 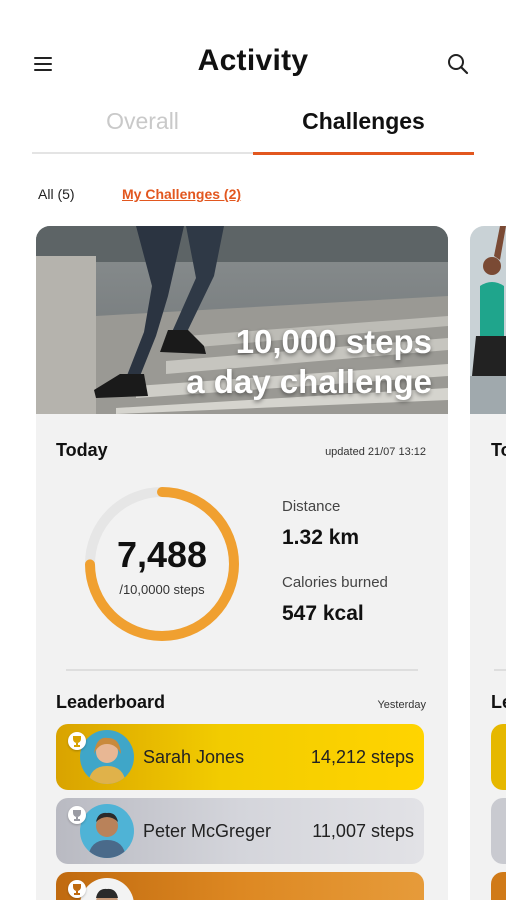 I want to click on leaderboard-steps: 11,007 steps, so click(x=363, y=831).